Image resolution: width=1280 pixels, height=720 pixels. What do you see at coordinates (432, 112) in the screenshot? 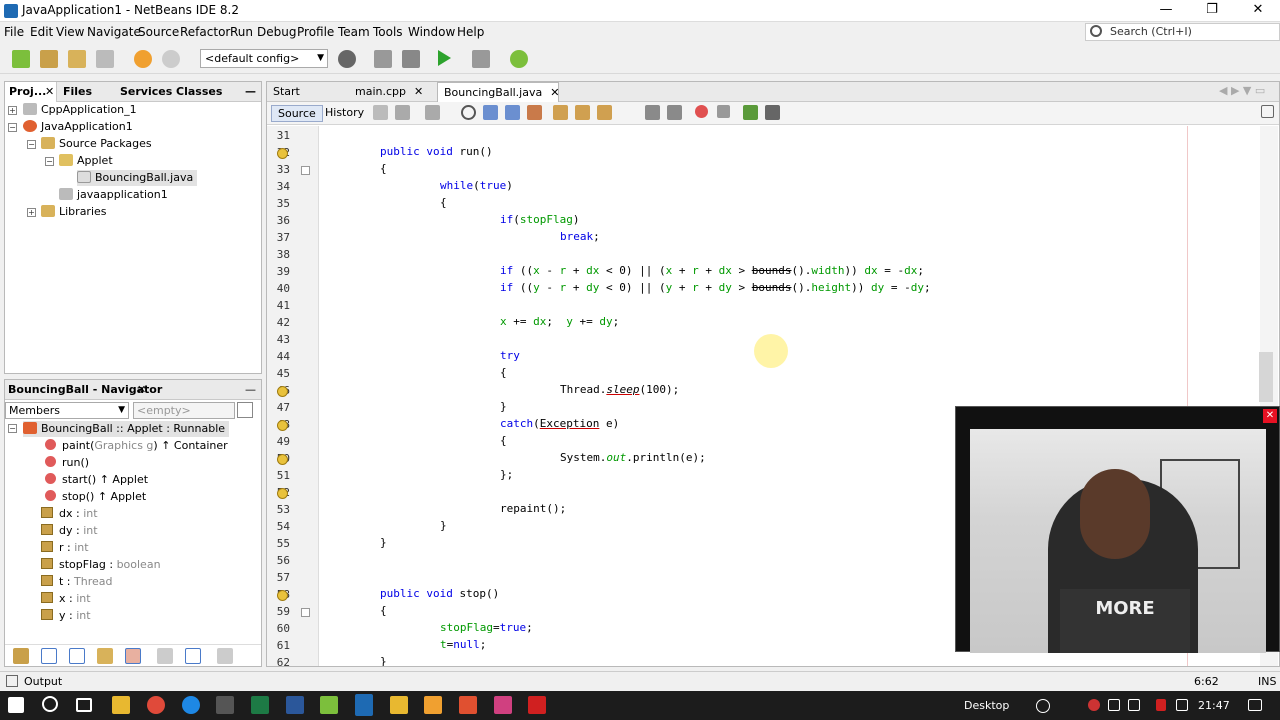
I see `forward-icon` at bounding box center [432, 112].